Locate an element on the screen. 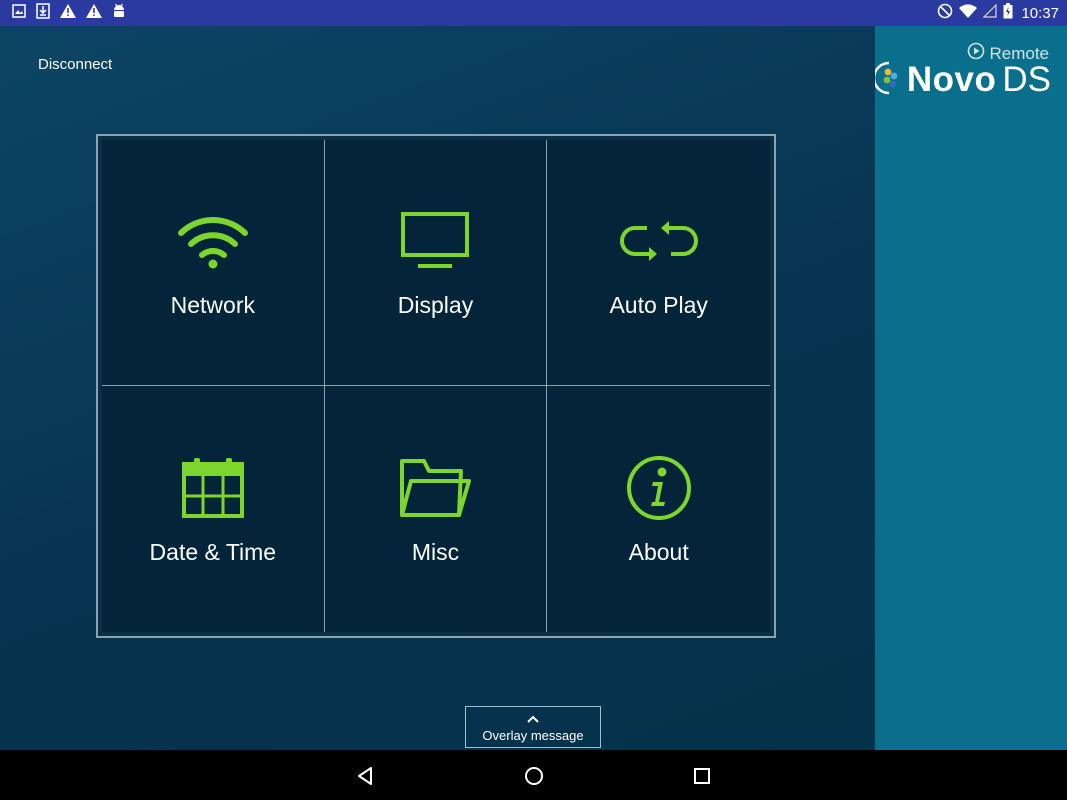 Image resolution: width=1067 pixels, height=800 pixels. tile-label: About is located at coordinates (658, 551).